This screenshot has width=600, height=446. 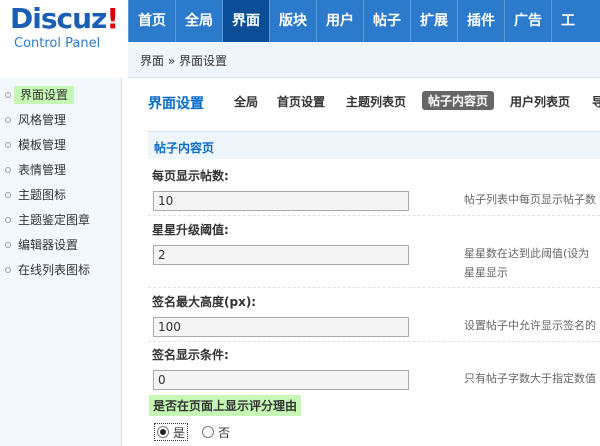 What do you see at coordinates (42, 195) in the screenshot?
I see `sidebar-item-label: 主题图标` at bounding box center [42, 195].